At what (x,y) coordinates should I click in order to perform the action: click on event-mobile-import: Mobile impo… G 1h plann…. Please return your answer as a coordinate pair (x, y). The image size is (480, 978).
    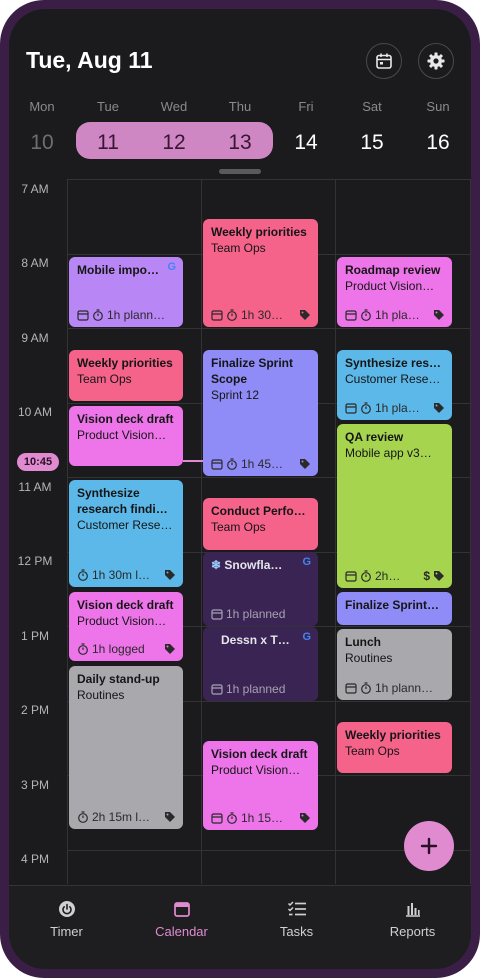
    Looking at the image, I should click on (126, 292).